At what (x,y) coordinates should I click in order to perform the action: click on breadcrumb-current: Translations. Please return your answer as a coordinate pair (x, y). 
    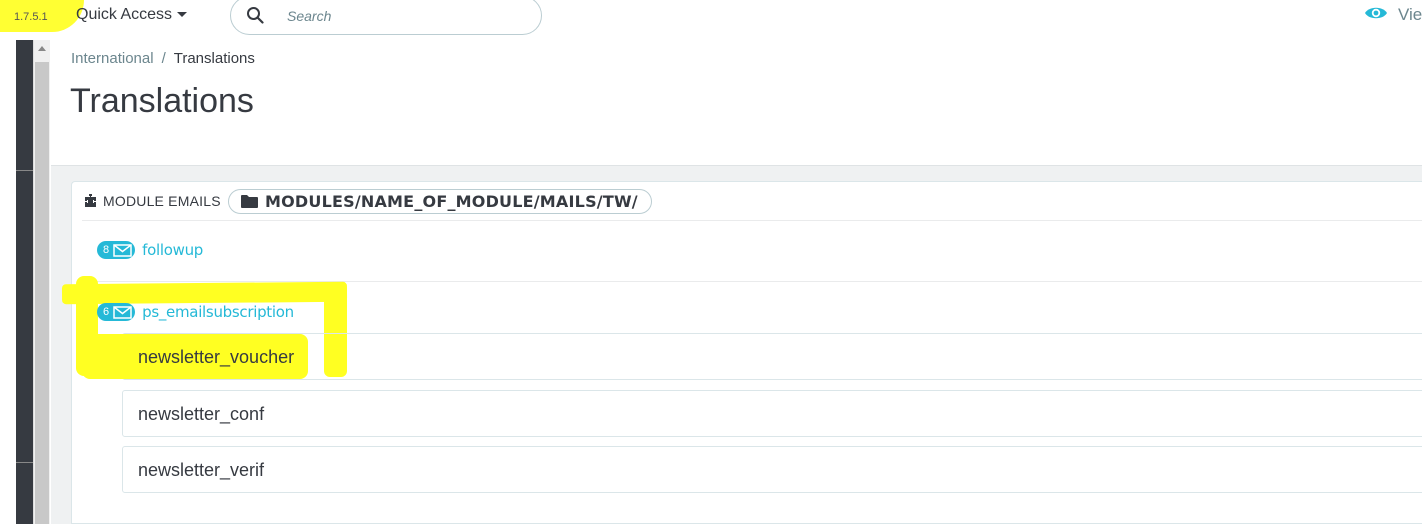
    Looking at the image, I should click on (214, 58).